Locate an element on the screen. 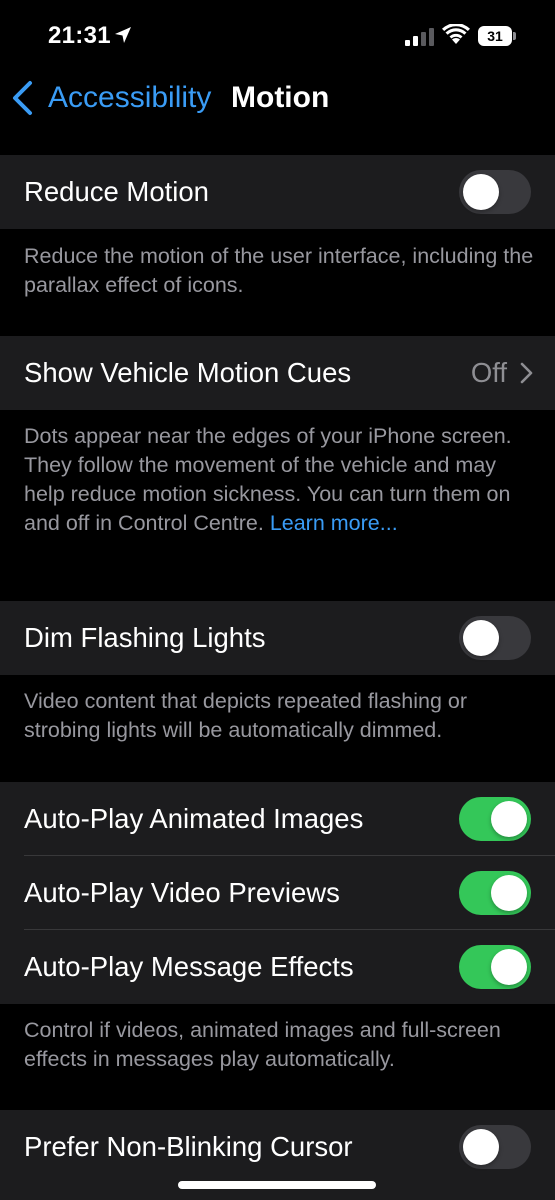 This screenshot has width=555, height=1200. dim-flashing-toggle is located at coordinates (495, 638).